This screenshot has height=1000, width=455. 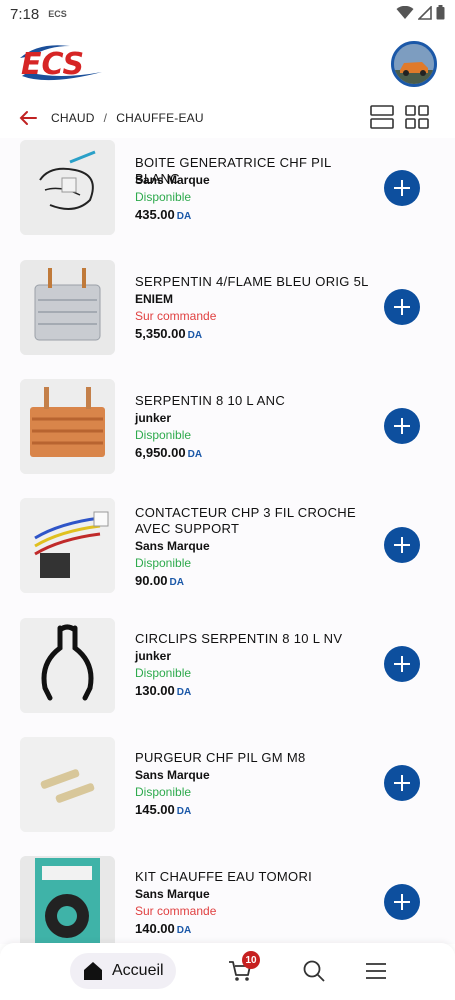 I want to click on price-value: 140.00, so click(x=155, y=928).